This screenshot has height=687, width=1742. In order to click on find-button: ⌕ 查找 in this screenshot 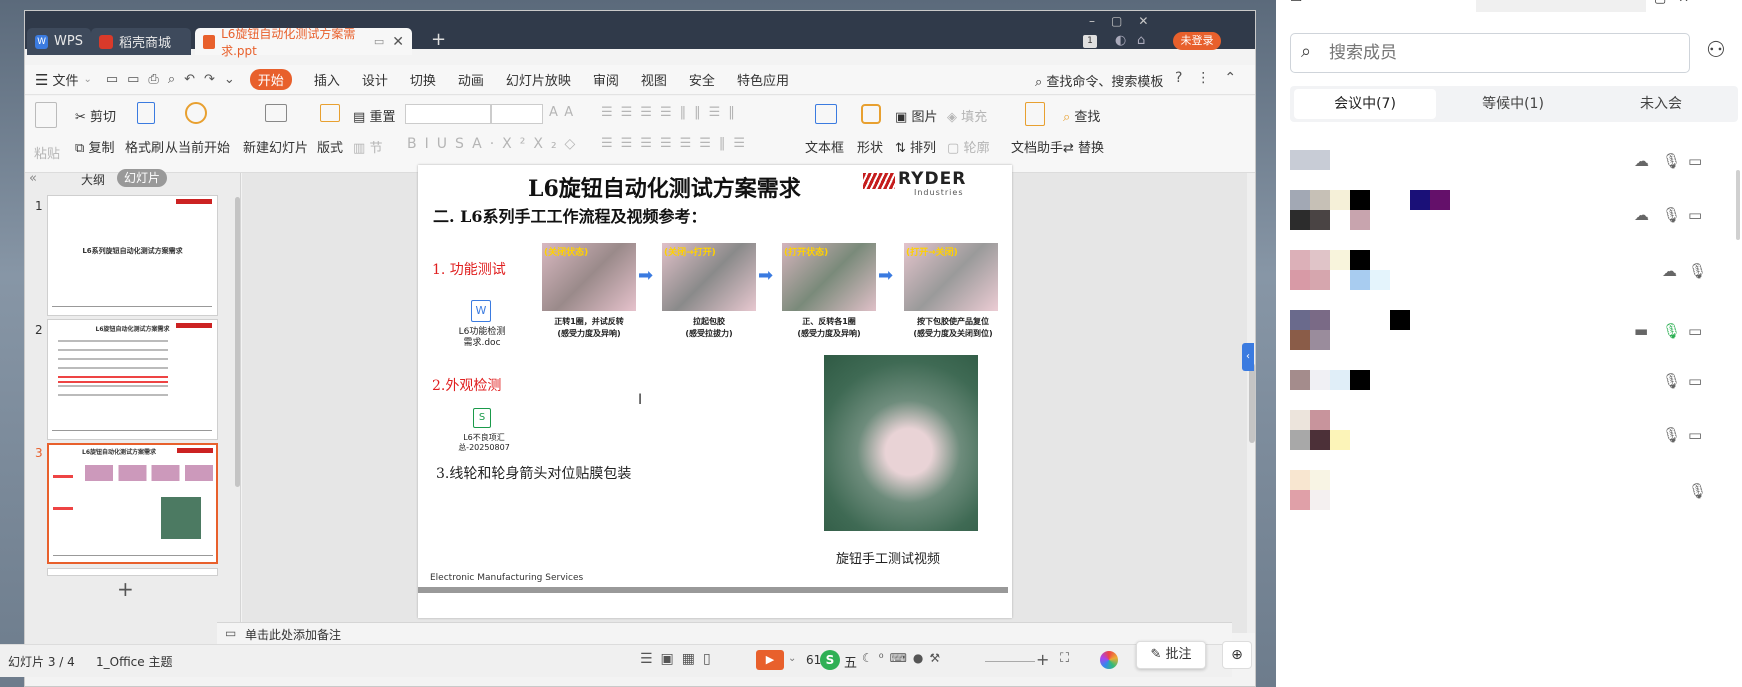, I will do `click(1081, 115)`.